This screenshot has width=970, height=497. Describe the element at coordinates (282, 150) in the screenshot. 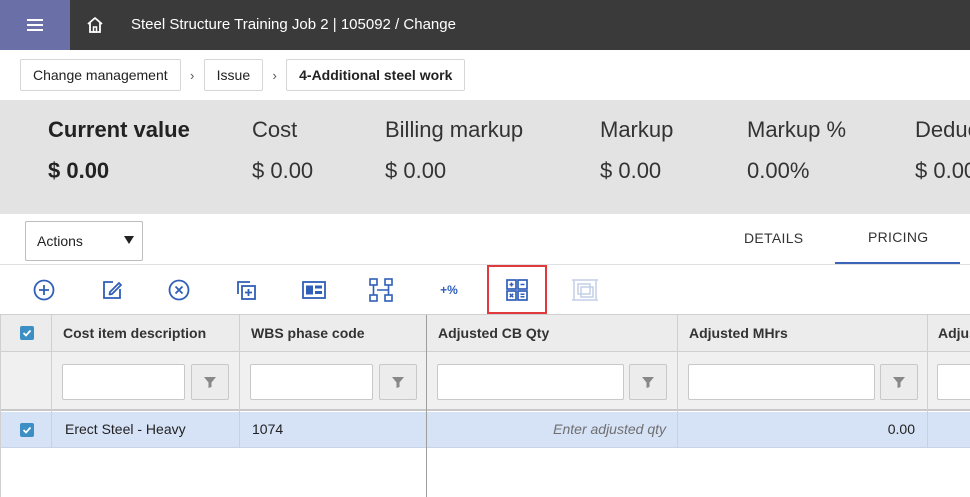

I see `metric-cost: Cost $ 0.00` at that location.